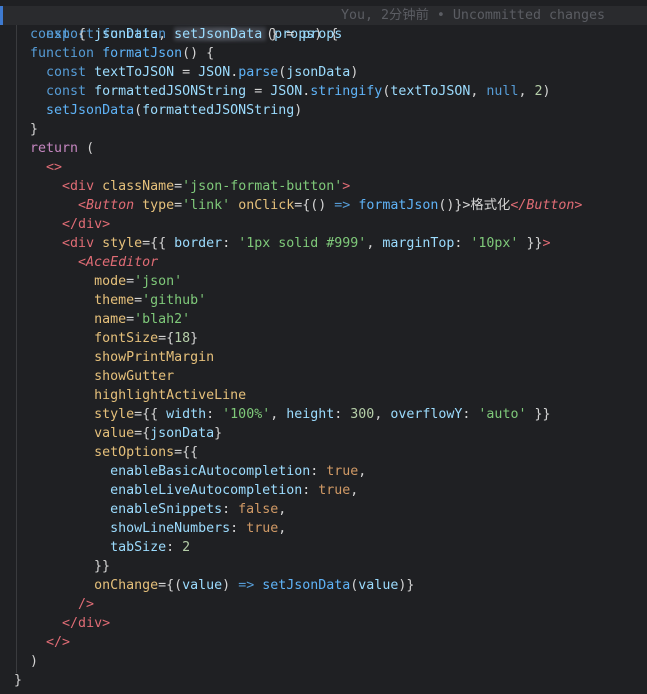  Describe the element at coordinates (490, 205) in the screenshot. I see `button-label-text: 格式化` at that location.